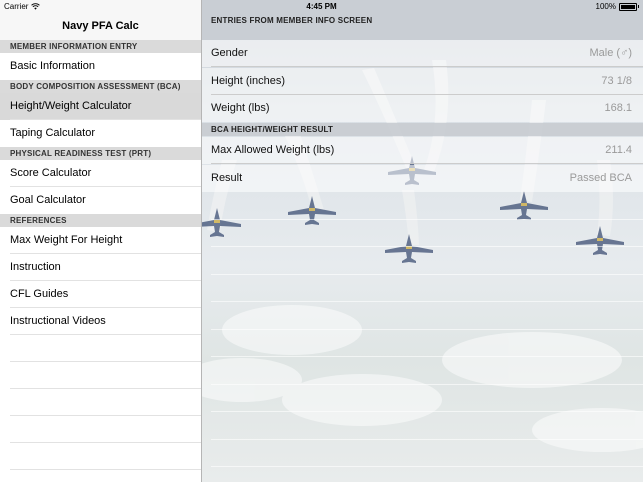 Image resolution: width=643 pixels, height=482 pixels. What do you see at coordinates (628, 6) in the screenshot?
I see `battery-icon` at bounding box center [628, 6].